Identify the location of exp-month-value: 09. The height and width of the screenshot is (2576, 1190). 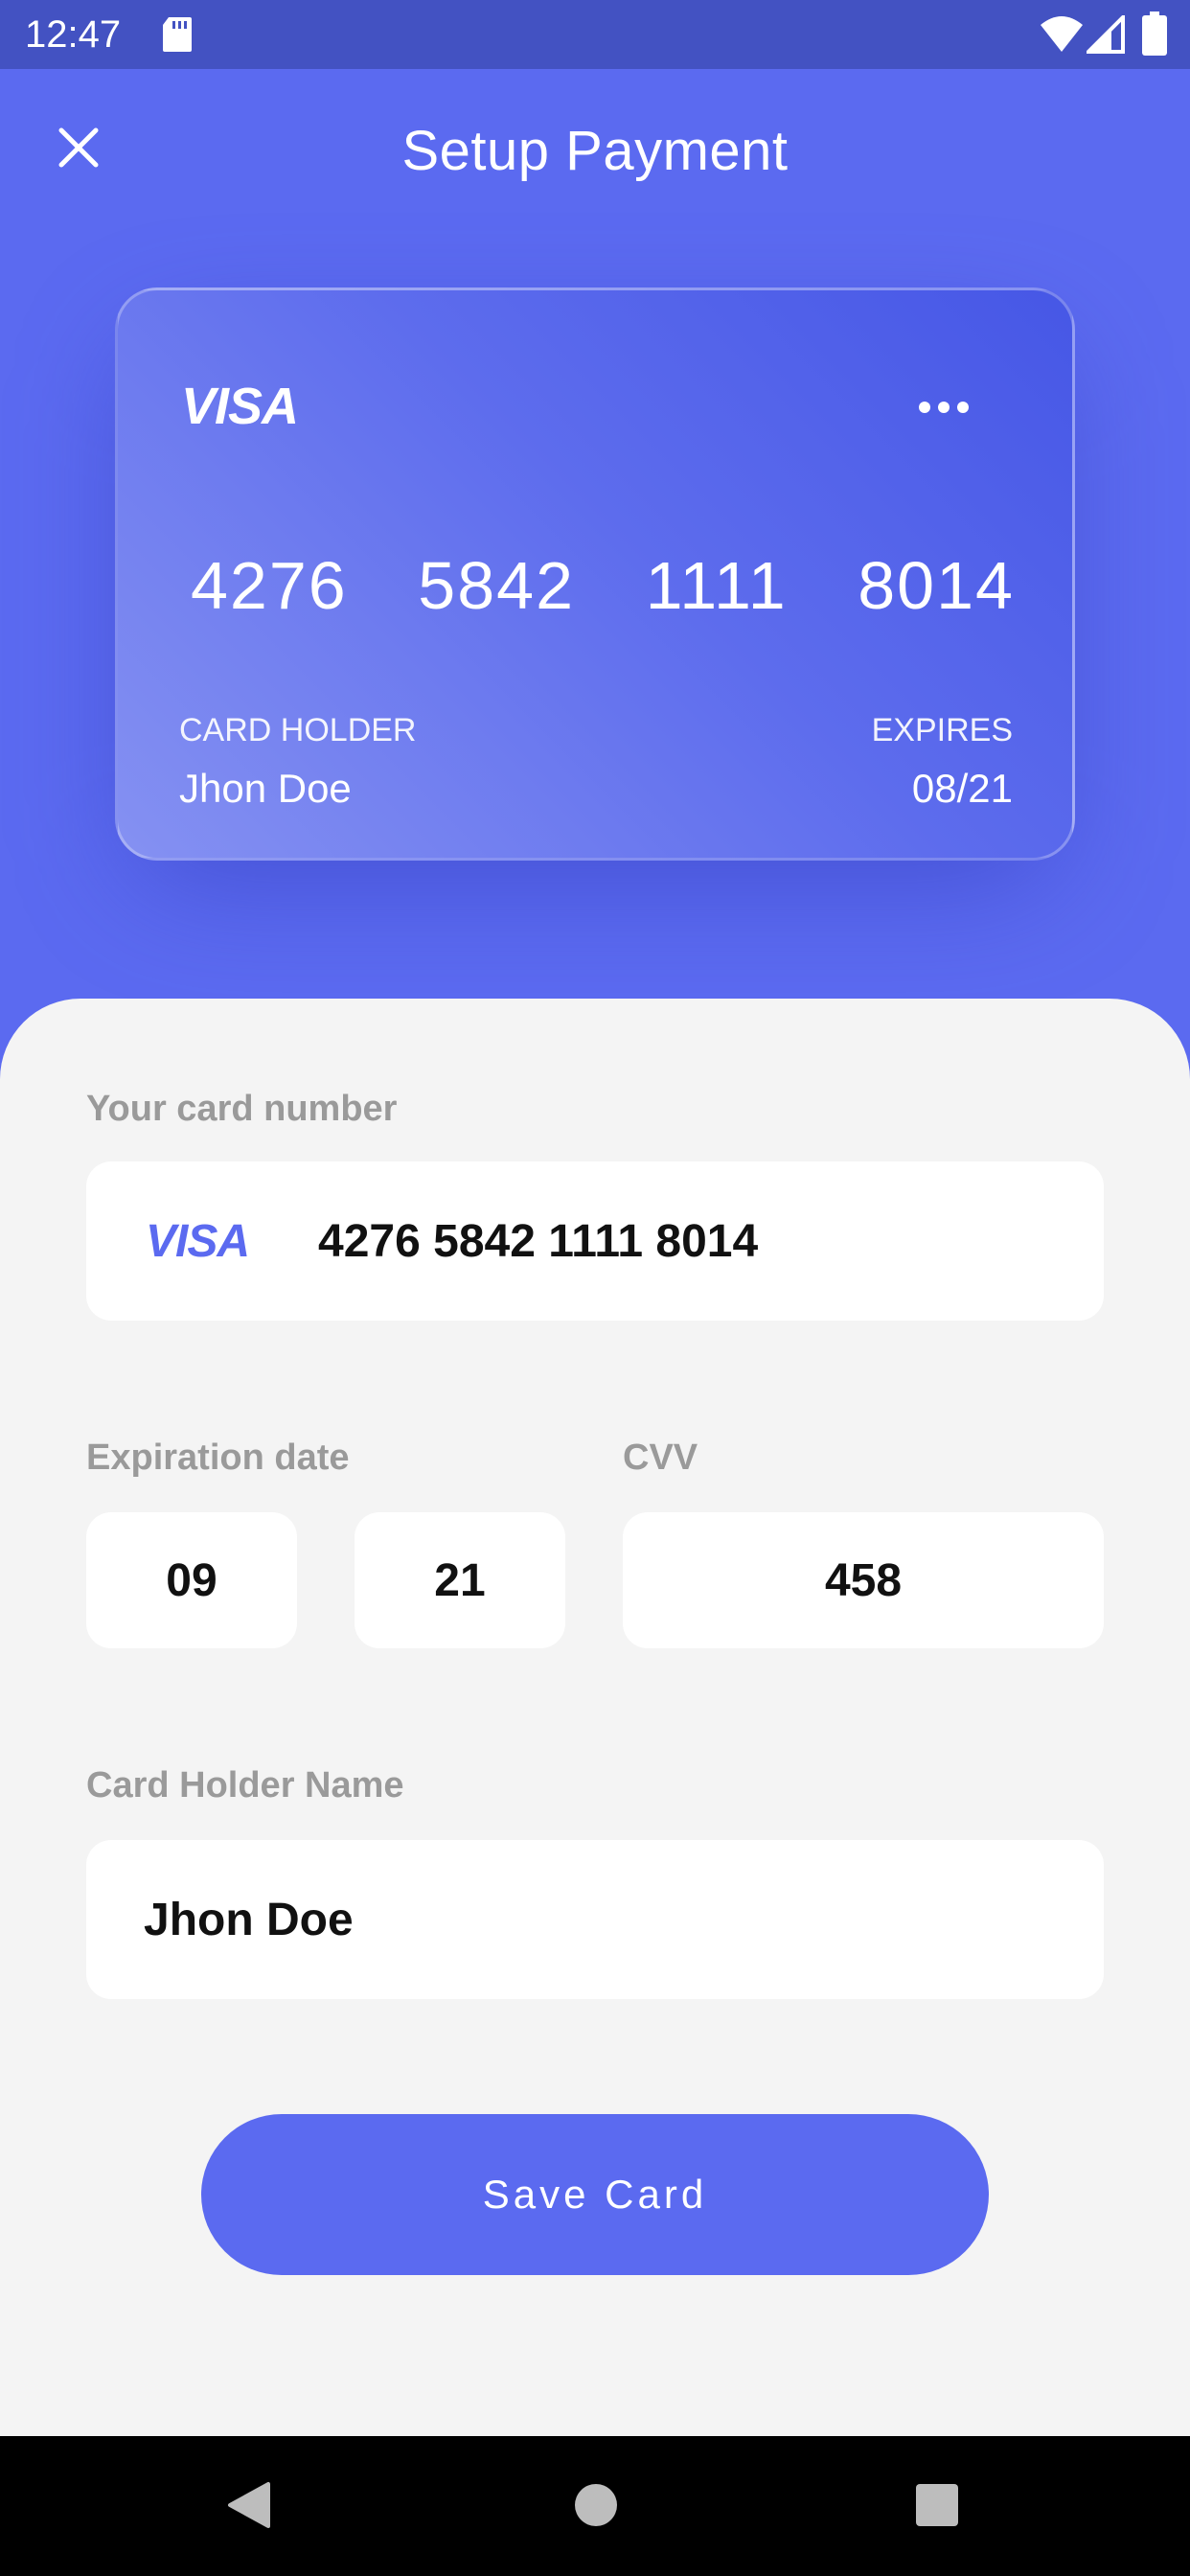
(191, 1580).